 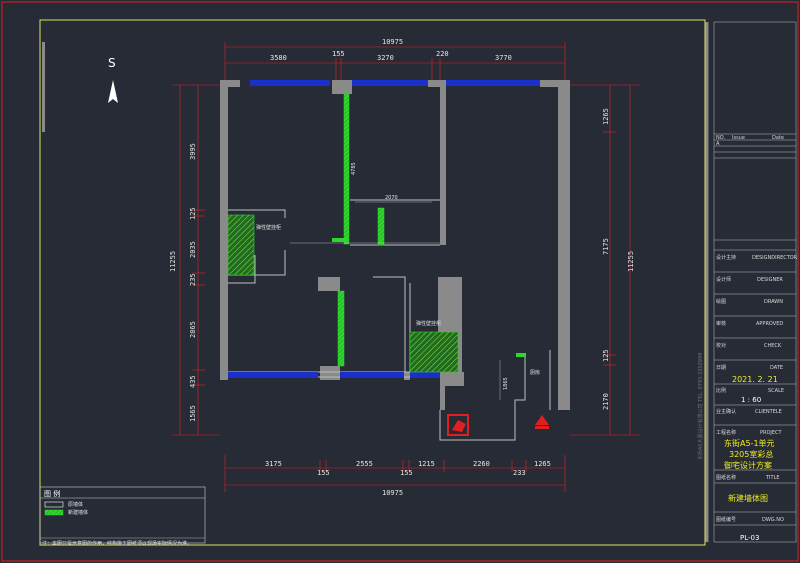 What do you see at coordinates (519, 473) in the screenshot?
I see `bottom-dim-7: 233` at bounding box center [519, 473].